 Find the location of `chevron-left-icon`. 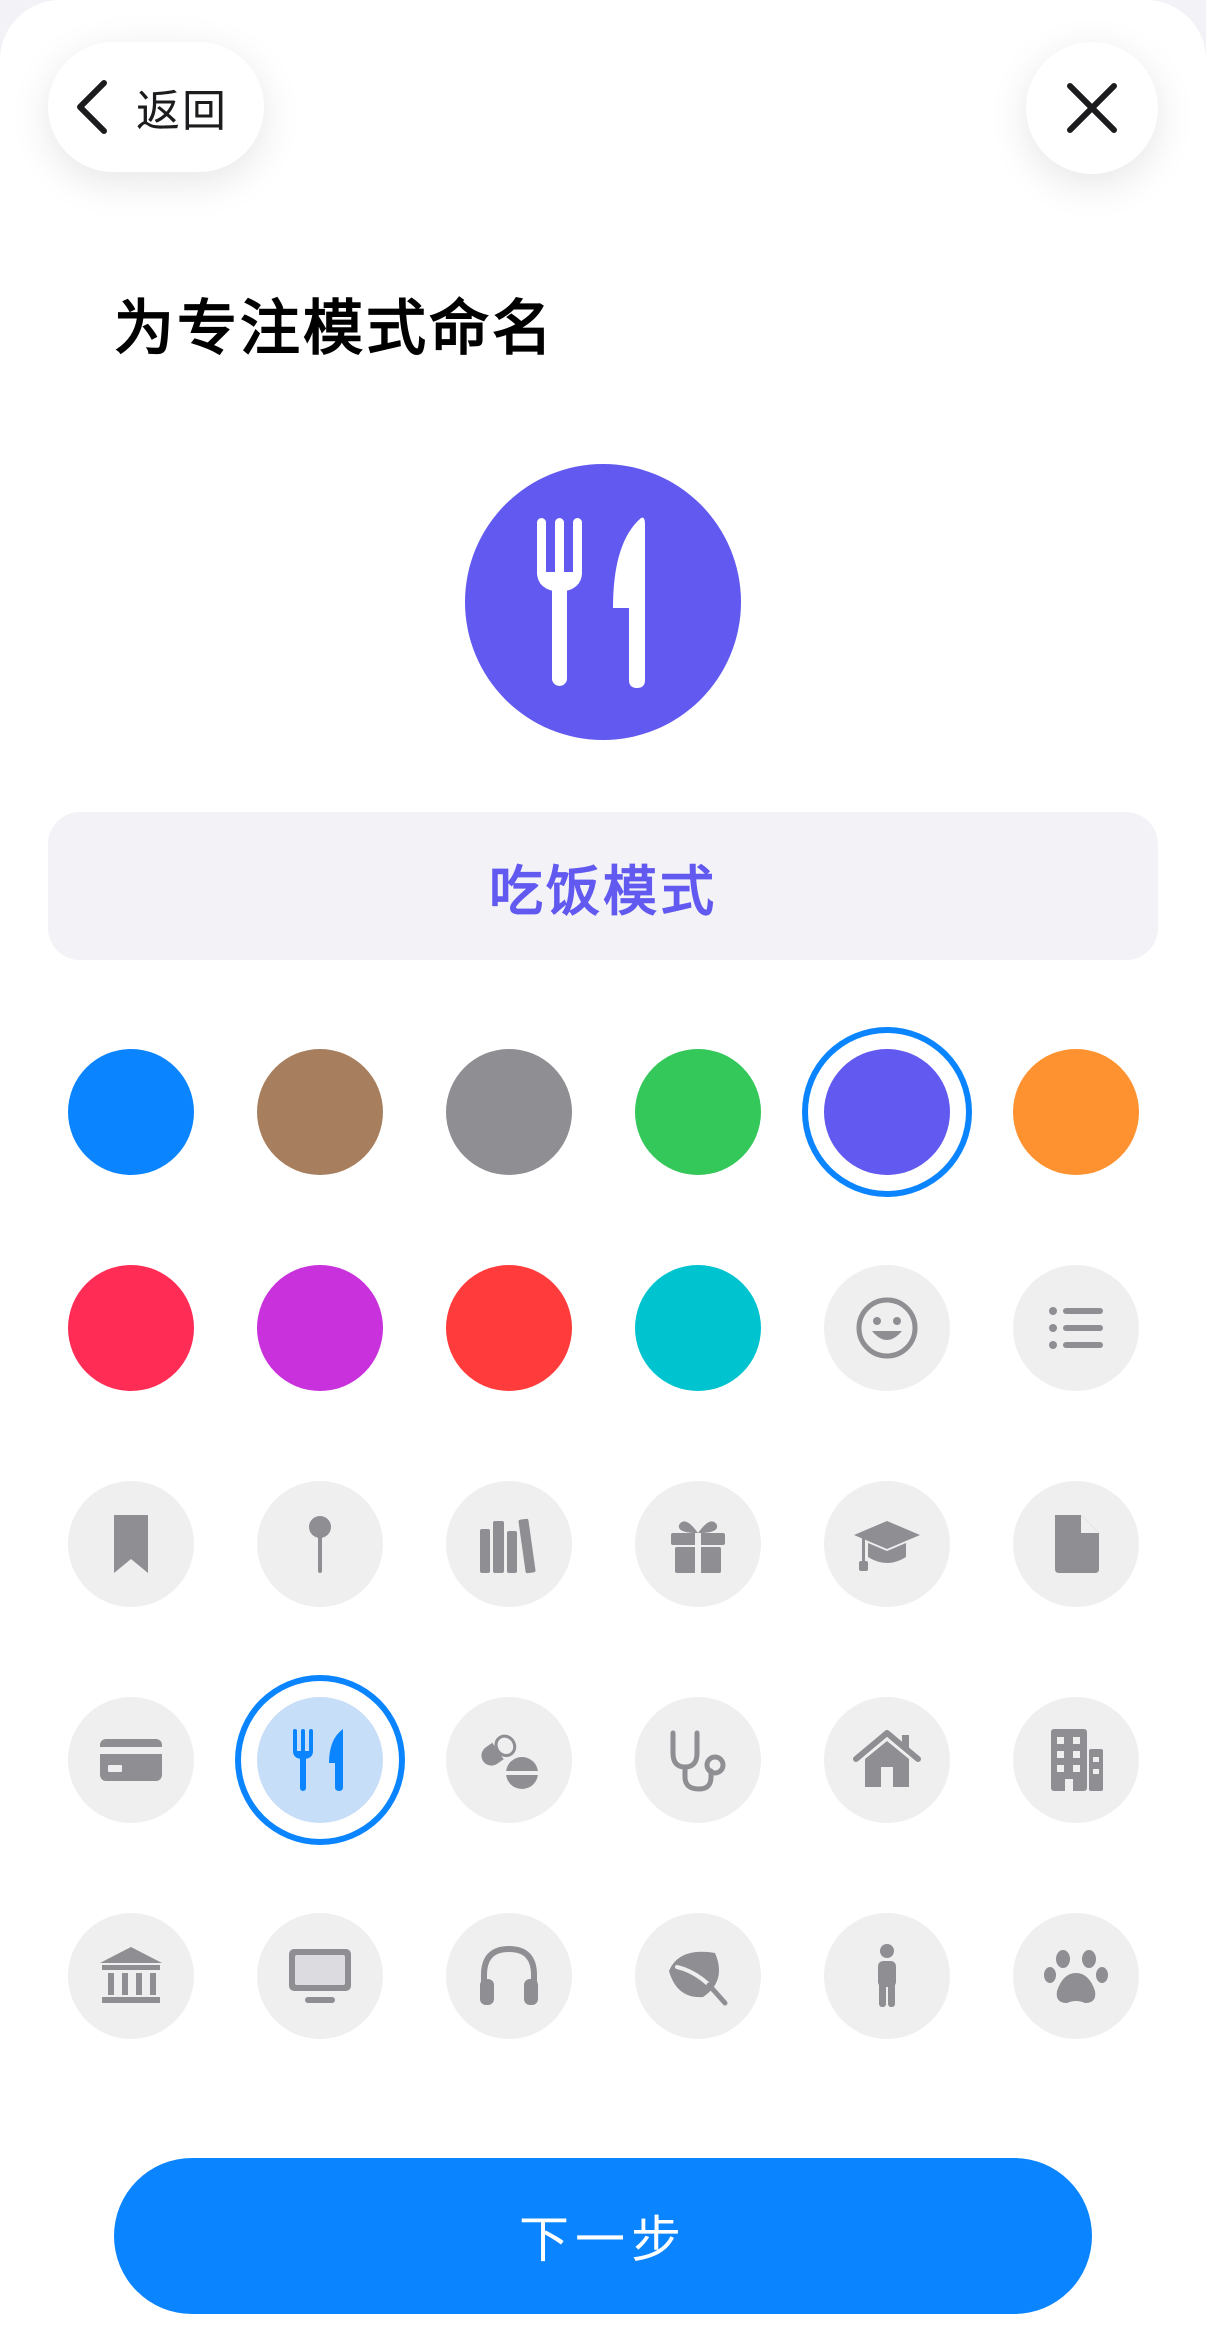

chevron-left-icon is located at coordinates (92, 107).